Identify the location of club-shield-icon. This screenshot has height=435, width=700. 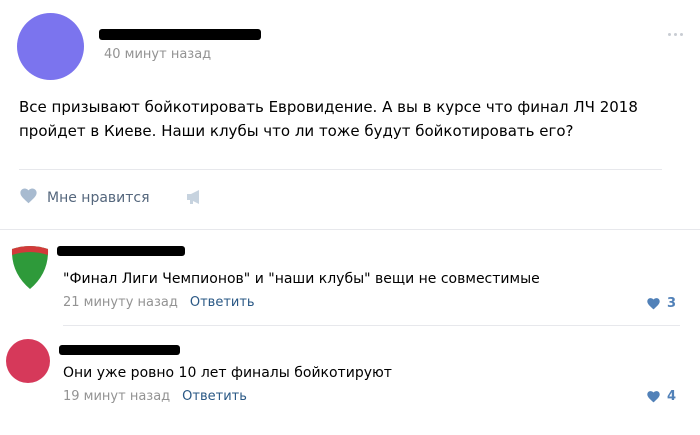
(30, 267).